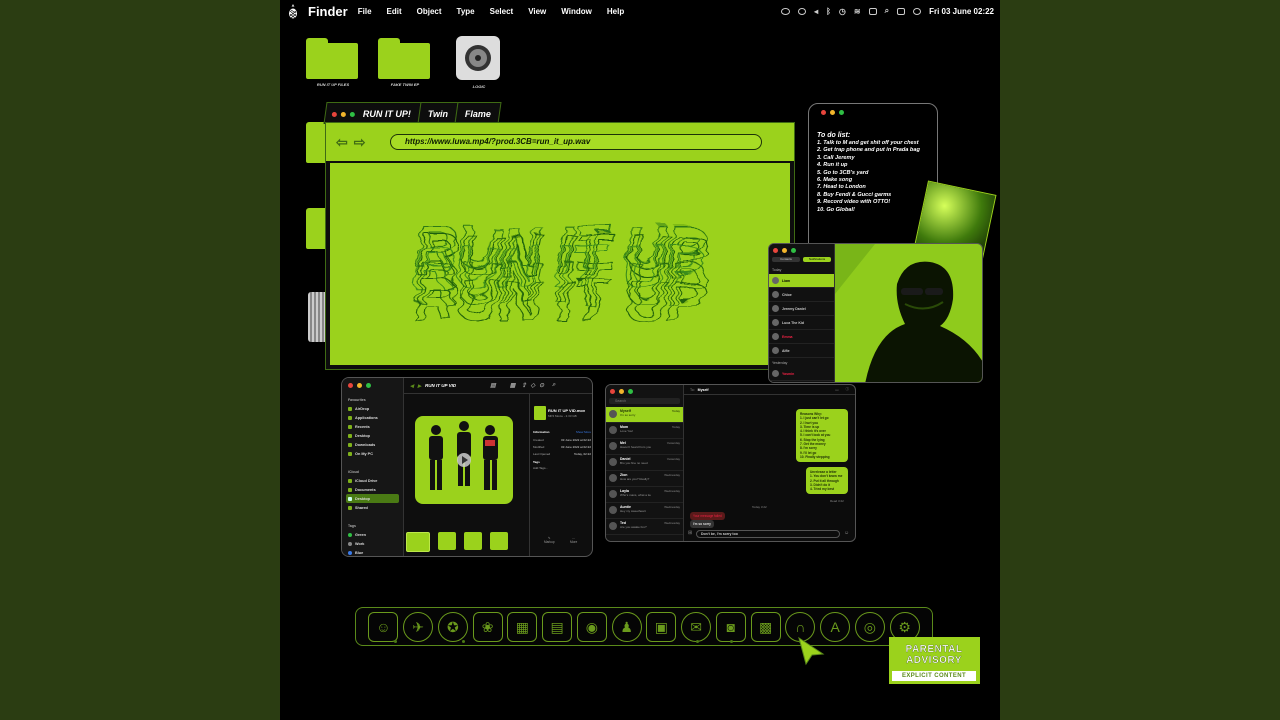  Describe the element at coordinates (372, 543) in the screenshot. I see `sidebar-tag-work: Work` at that location.